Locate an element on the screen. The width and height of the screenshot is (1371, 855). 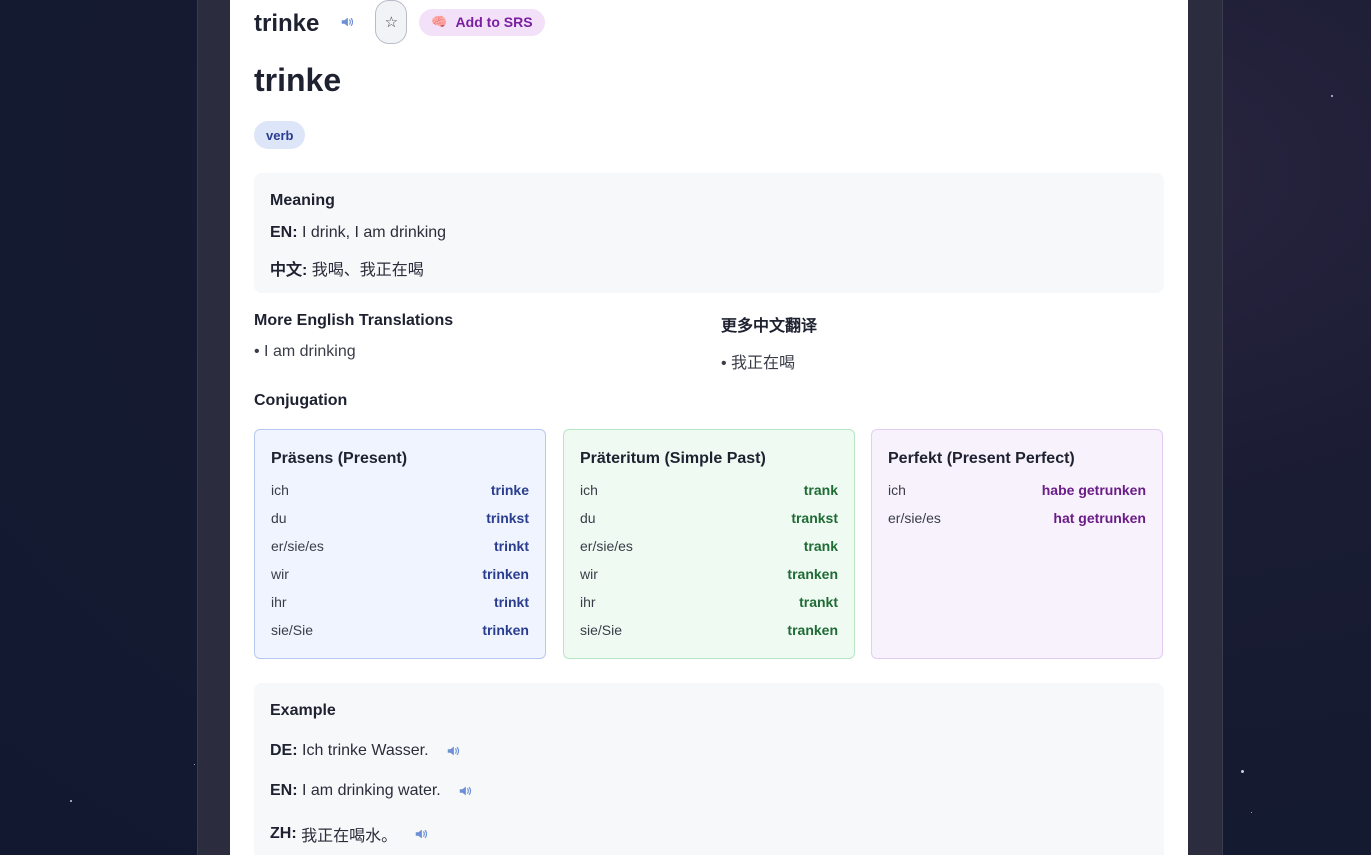
meaning-en-line: EN: I drink, I am drinking is located at coordinates (358, 233).